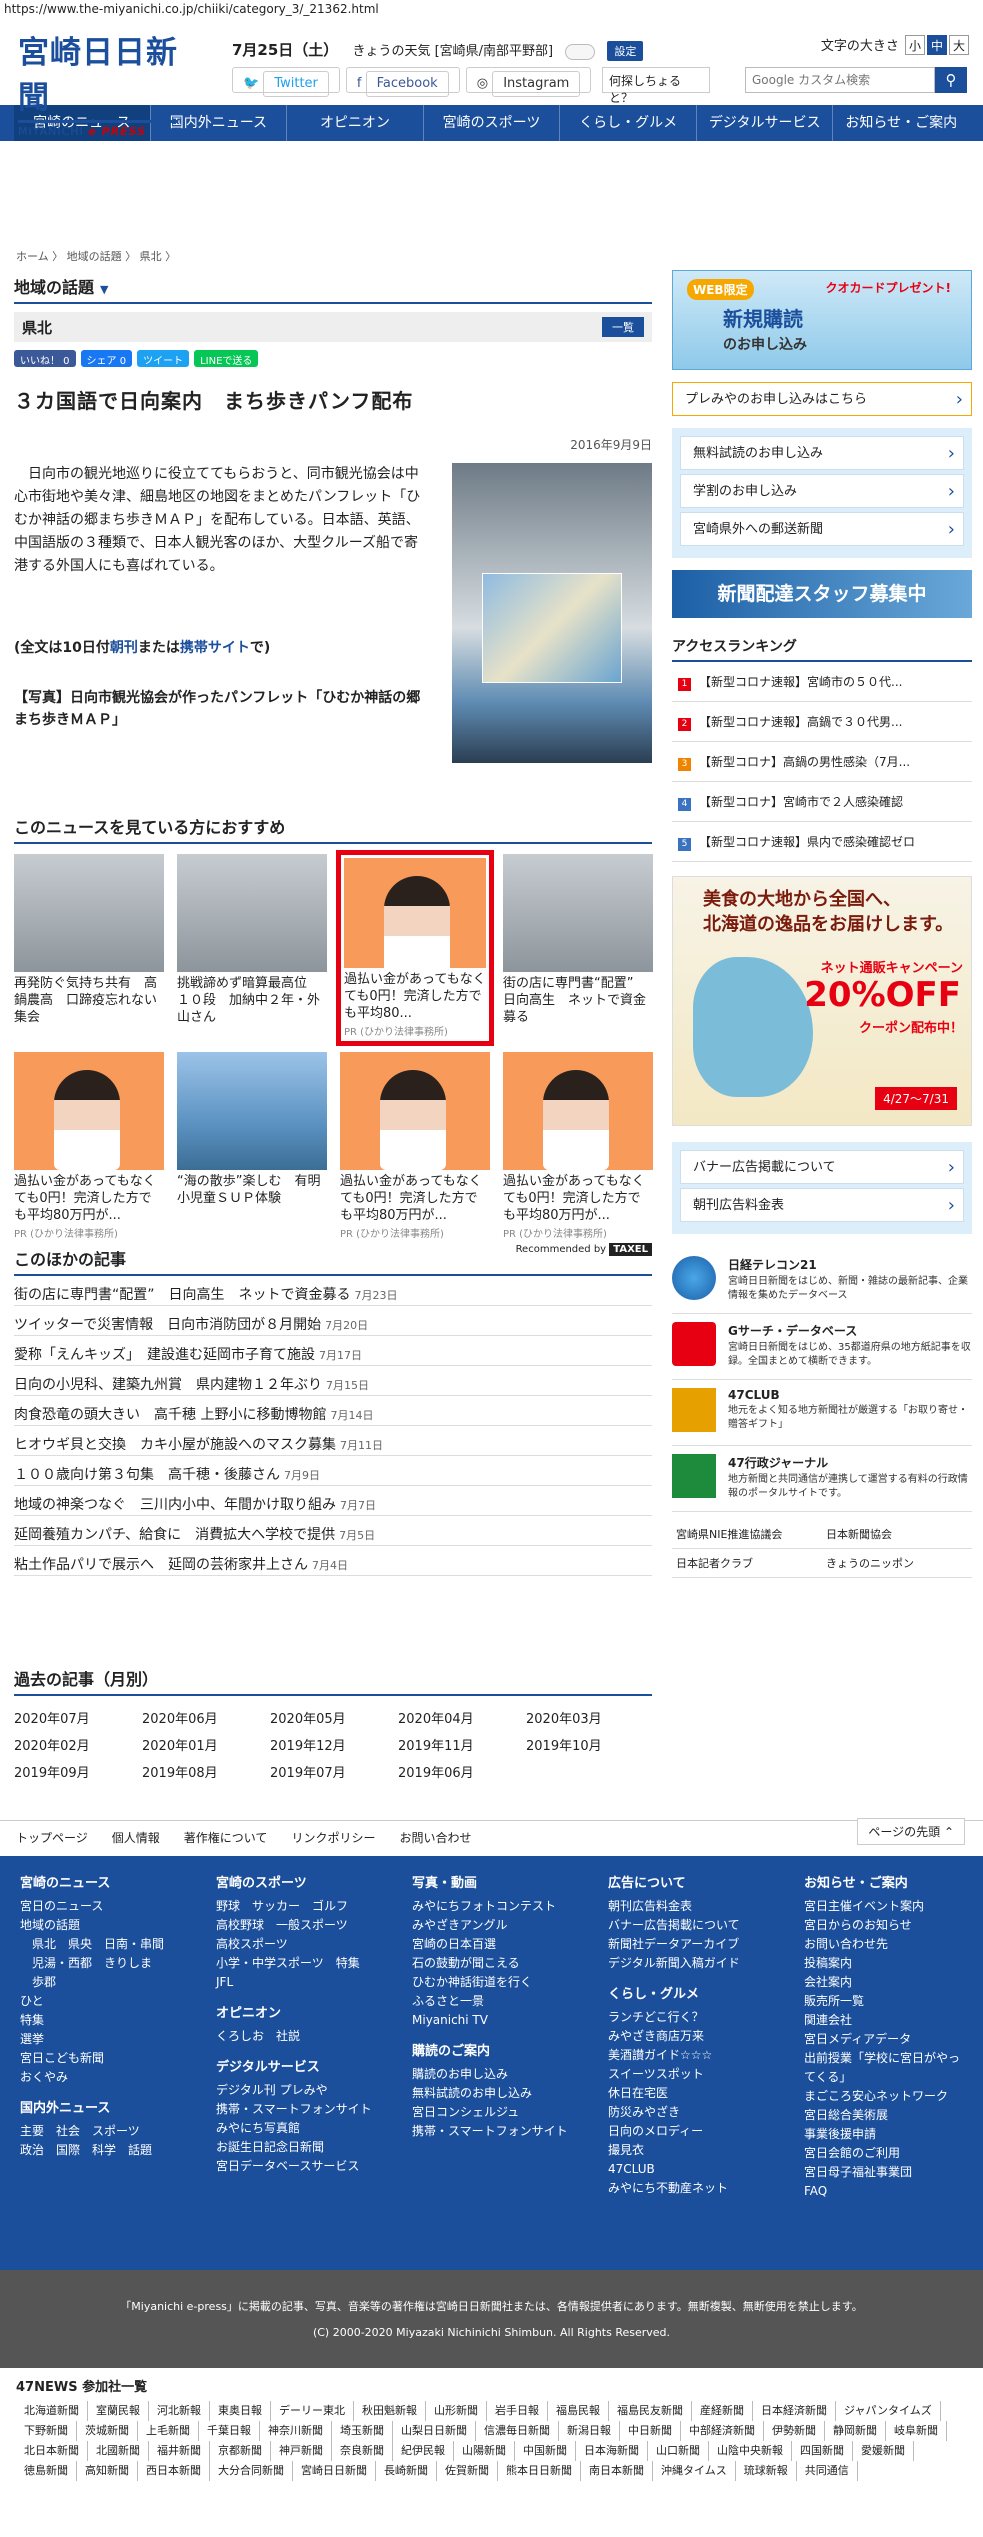 The image size is (983, 2537). I want to click on twitter-button: 🐦 Twitter, so click(286, 82).